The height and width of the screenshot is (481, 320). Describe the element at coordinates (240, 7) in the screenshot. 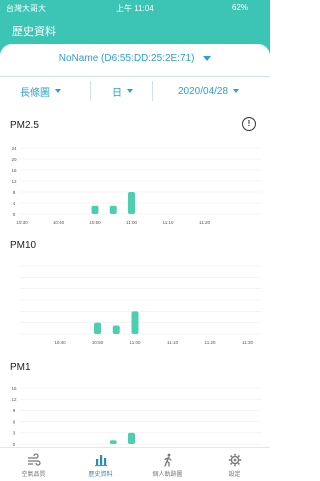

I see `battery-label: 62%` at that location.